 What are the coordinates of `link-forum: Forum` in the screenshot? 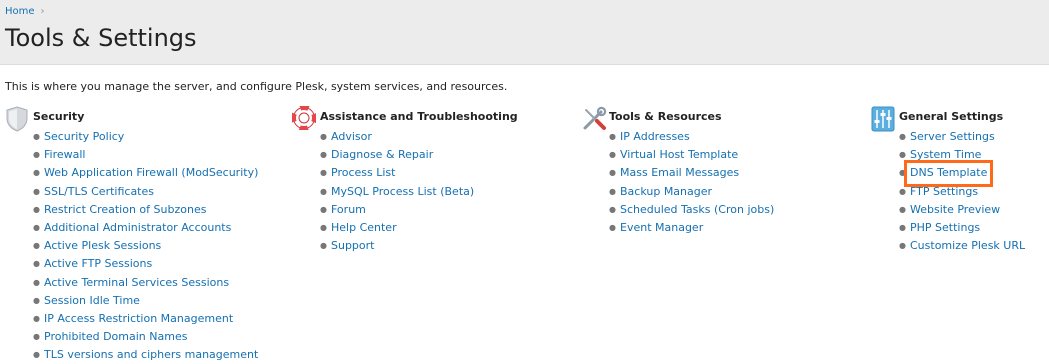 It's located at (348, 210).